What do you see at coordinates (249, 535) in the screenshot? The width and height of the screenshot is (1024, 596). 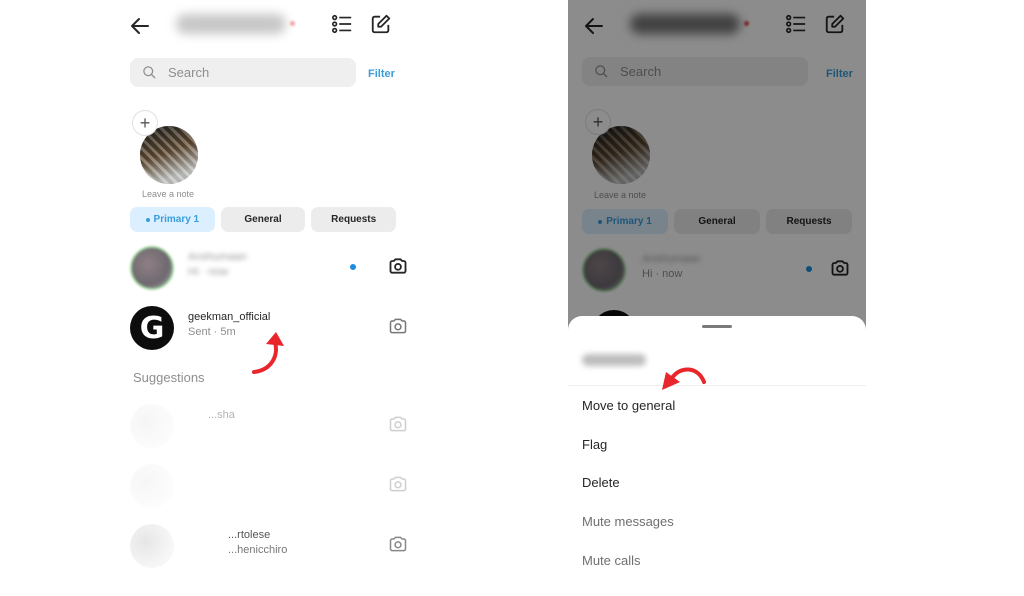 I see `suggestion-name: ...rtolese` at bounding box center [249, 535].